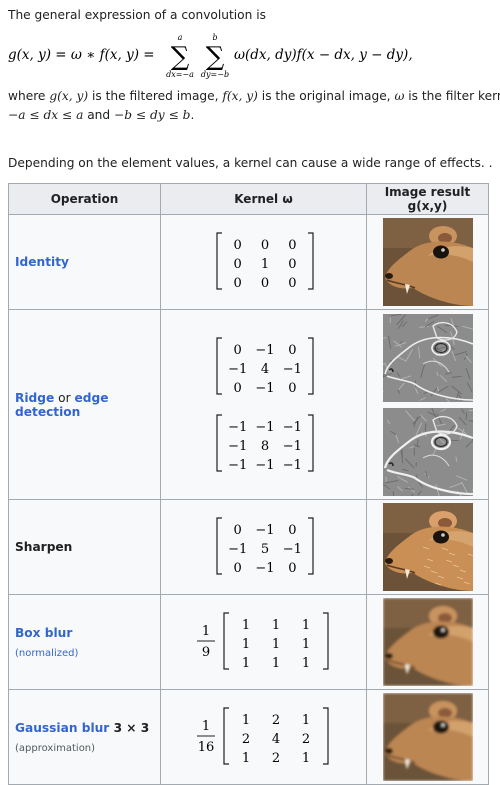 The height and width of the screenshot is (785, 500). I want to click on where-text: is the filter kernel, so click(454, 96).